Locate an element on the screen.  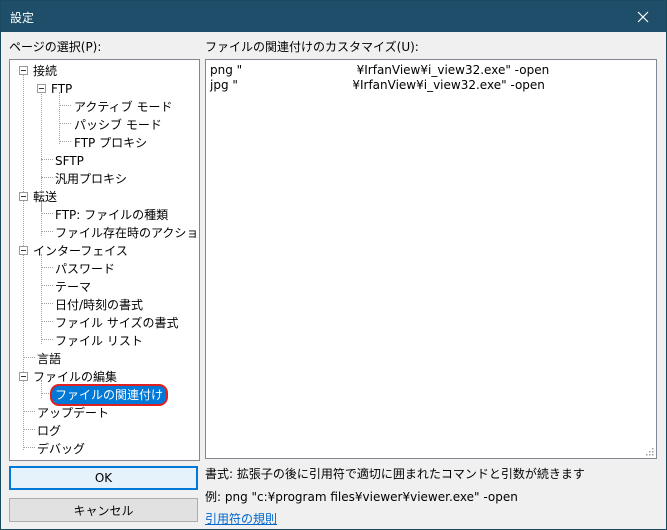
tree-item-ftp-proxy: FTP プロキシ is located at coordinates (110, 143).